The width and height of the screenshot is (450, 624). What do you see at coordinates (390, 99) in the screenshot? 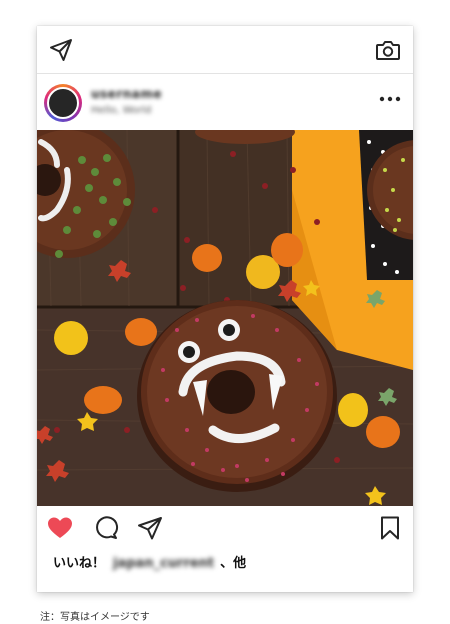
I see `more-dots-icon` at bounding box center [390, 99].